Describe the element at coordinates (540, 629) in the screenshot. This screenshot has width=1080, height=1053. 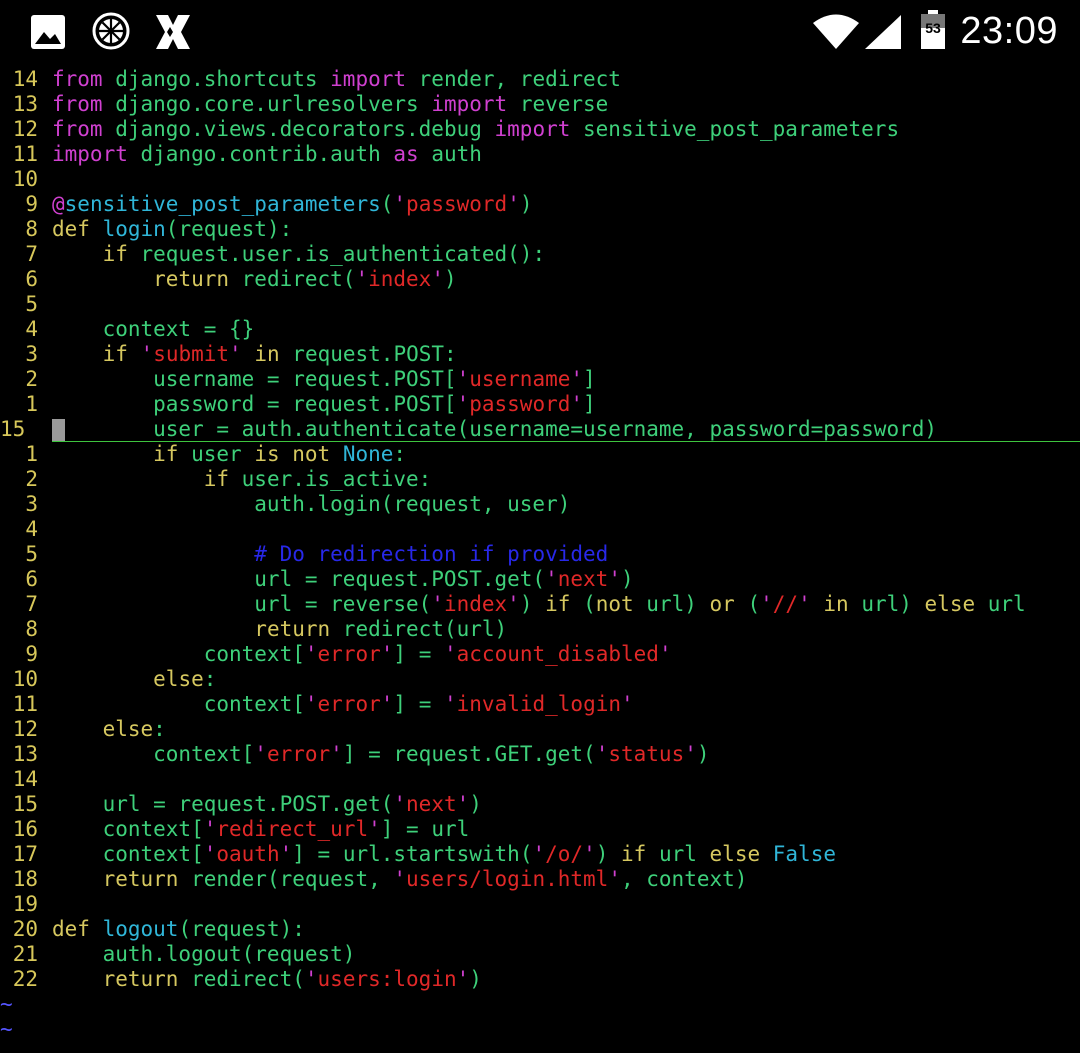
I see `code-line: 8 return redirect(url)` at that location.